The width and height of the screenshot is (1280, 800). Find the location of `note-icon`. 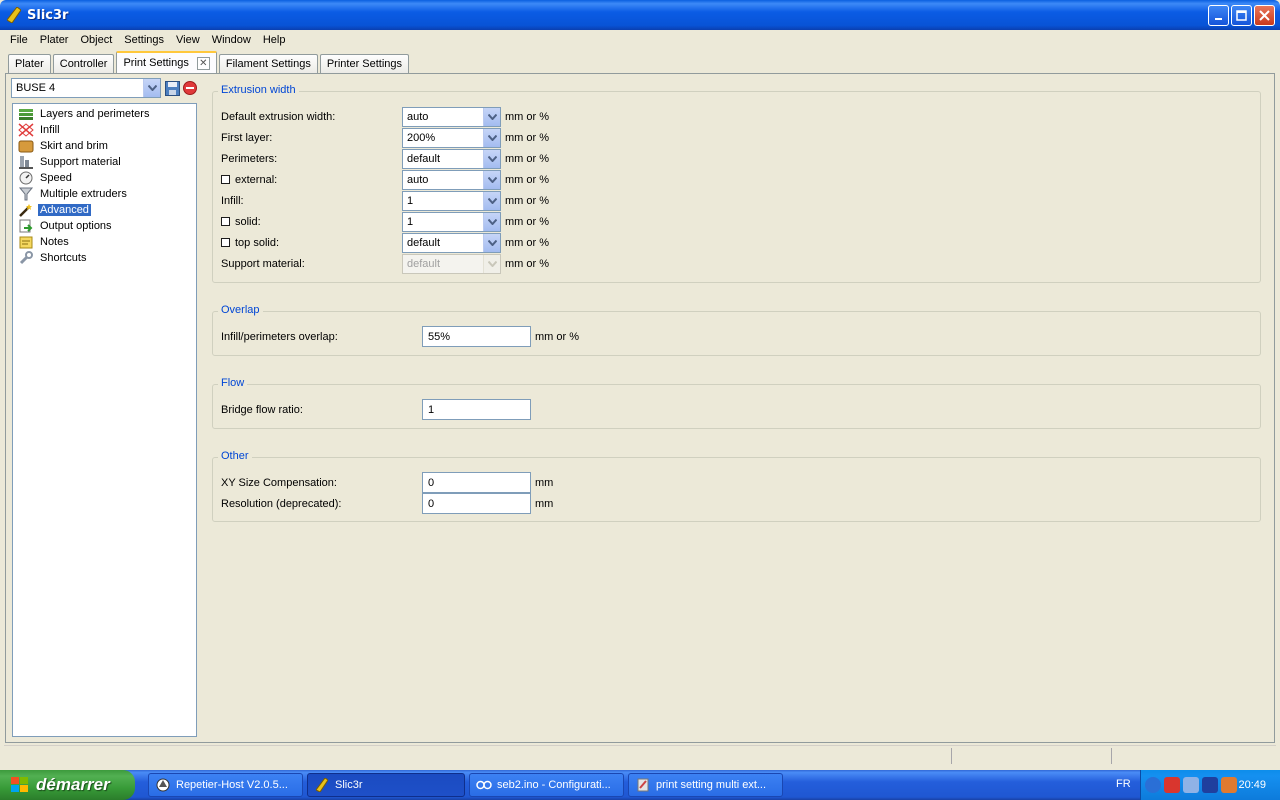

note-icon is located at coordinates (26, 242).